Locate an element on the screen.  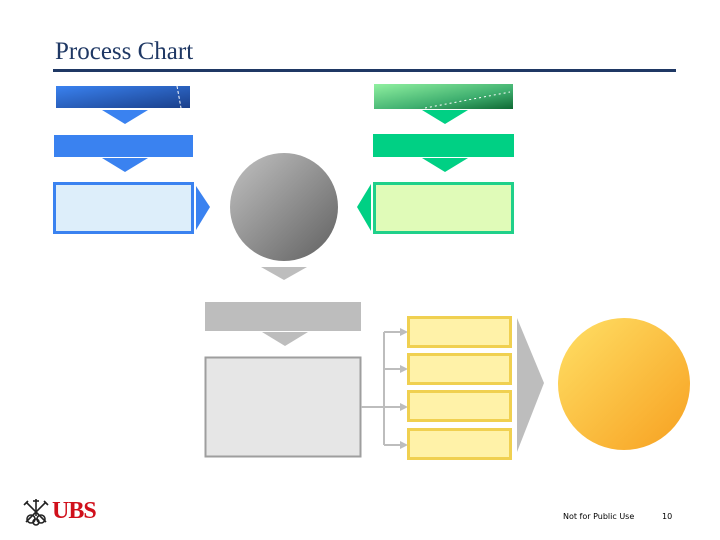
output-boxes is located at coordinates (459, 388).